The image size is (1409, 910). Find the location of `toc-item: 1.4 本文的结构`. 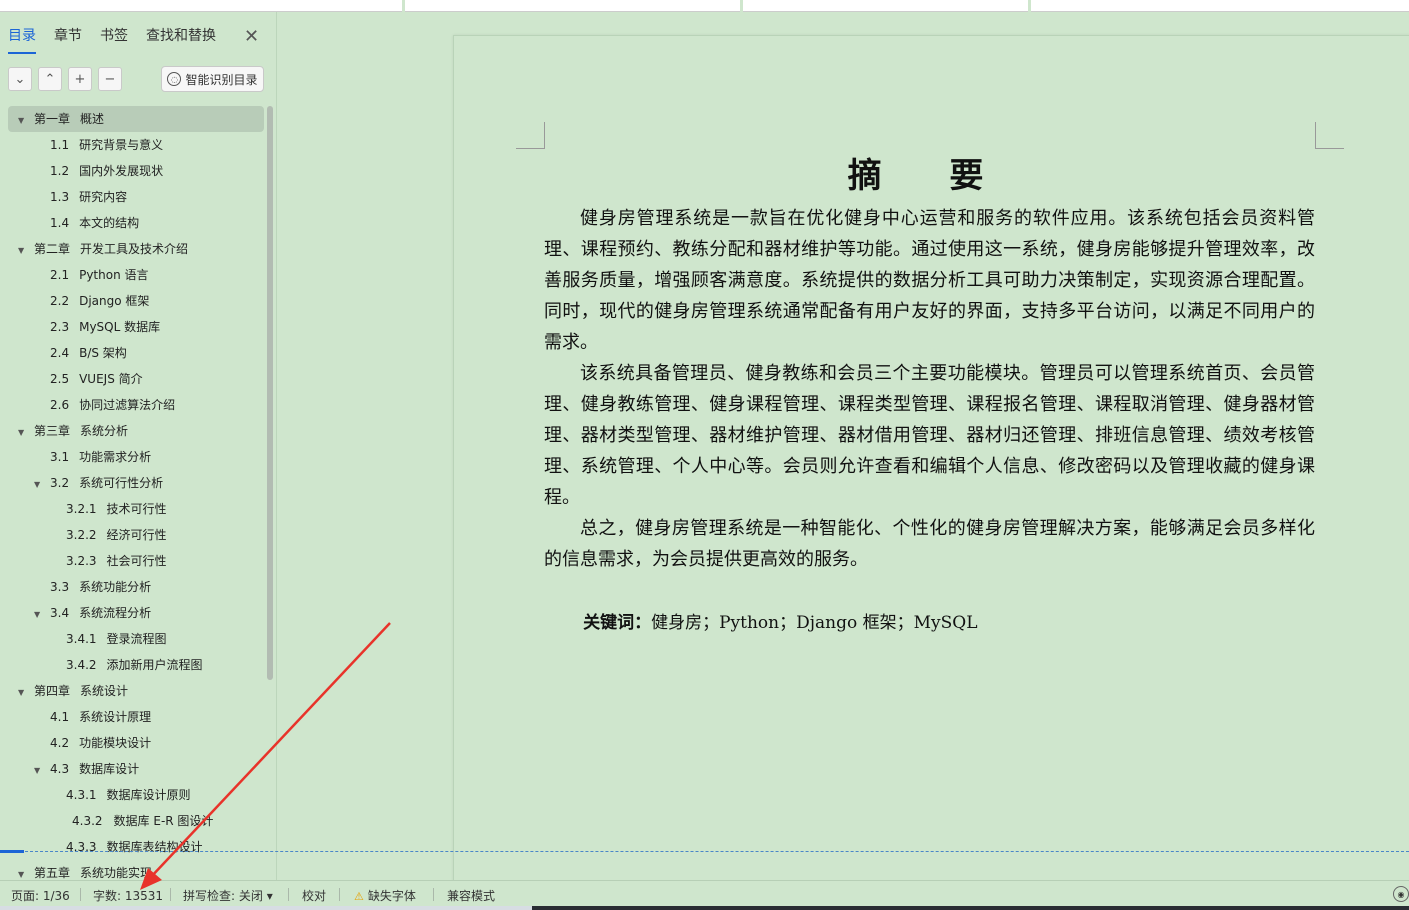

toc-item: 1.4 本文的结构 is located at coordinates (133, 223).